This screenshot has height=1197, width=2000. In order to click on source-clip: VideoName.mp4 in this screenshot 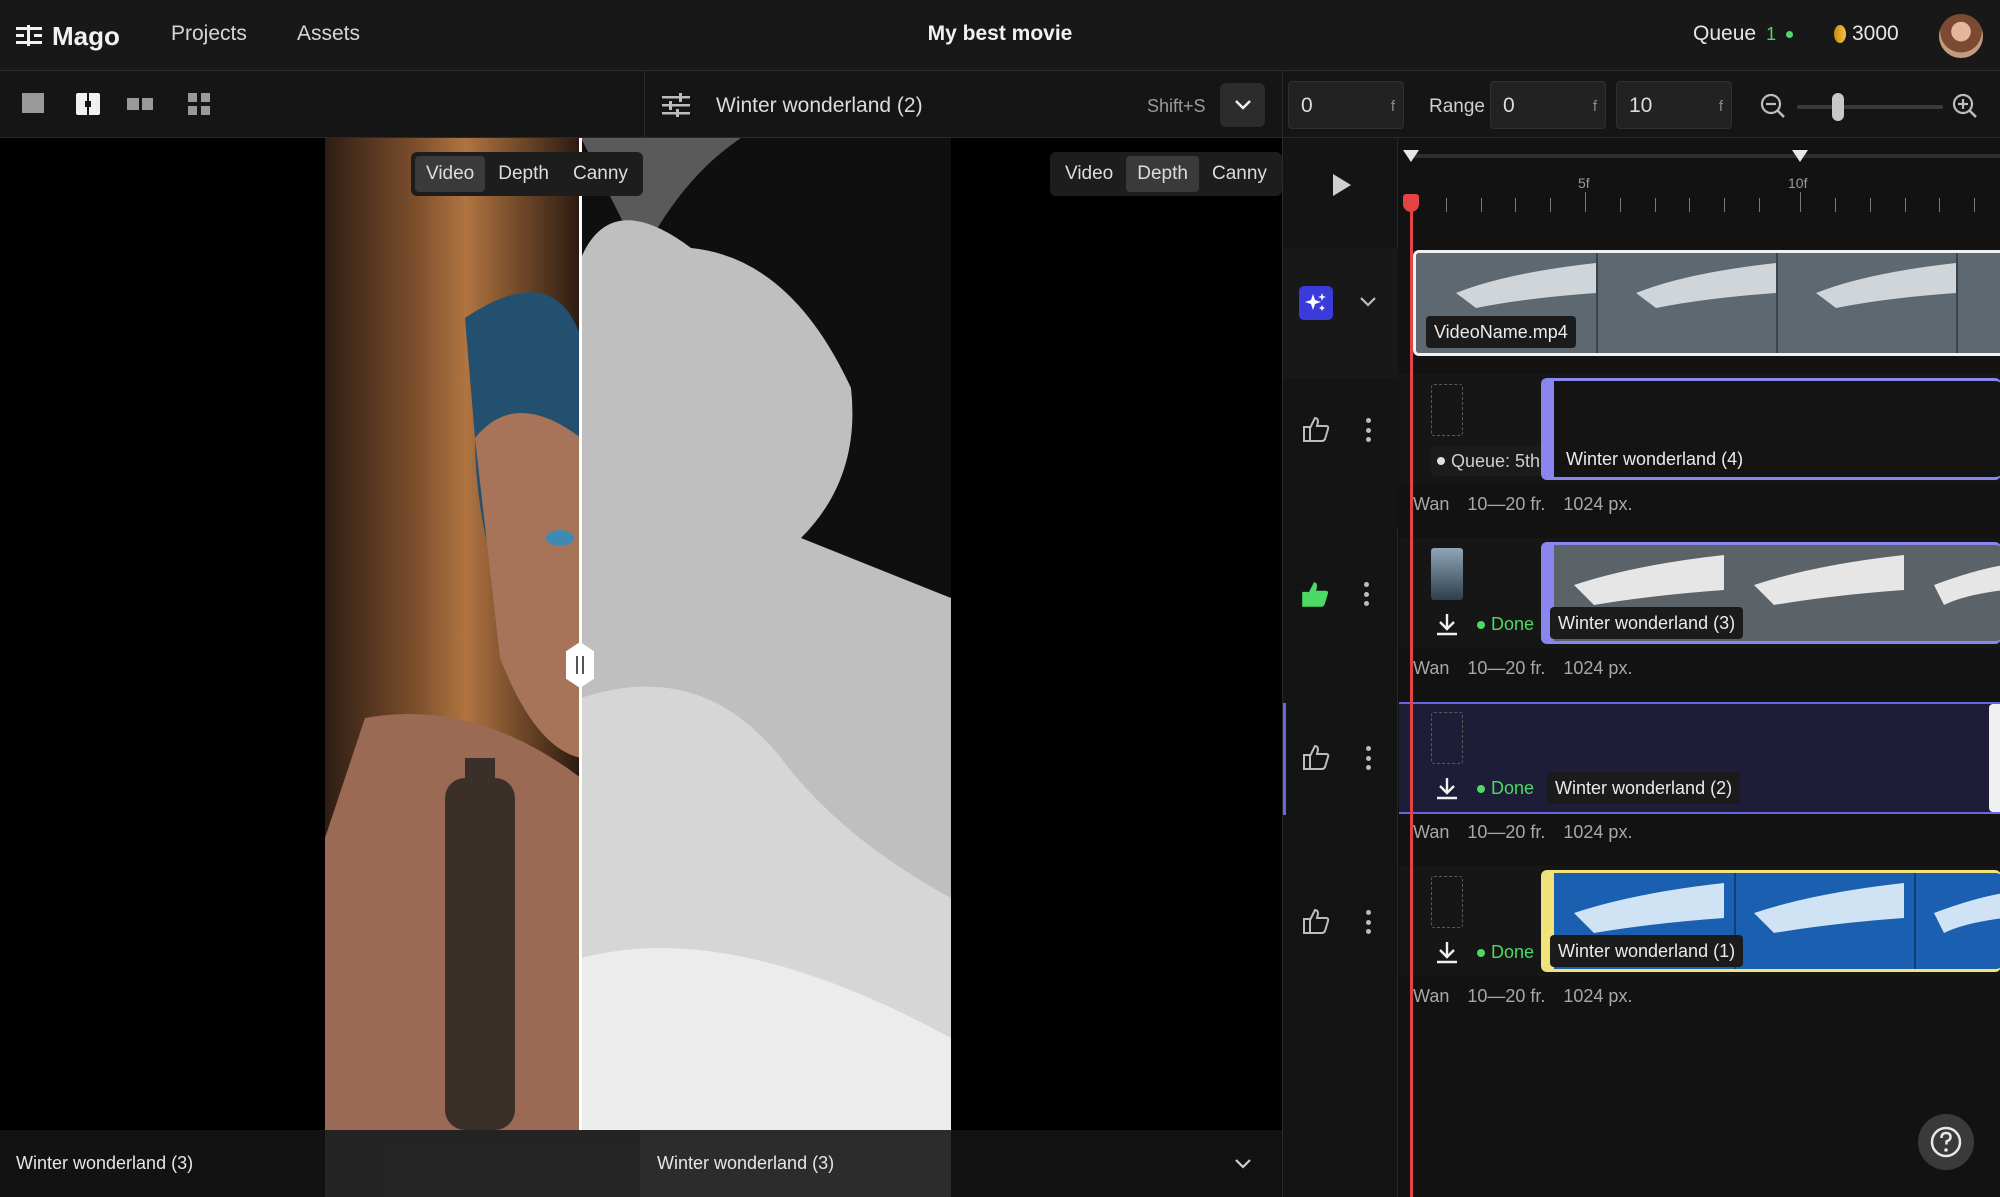, I will do `click(1706, 303)`.